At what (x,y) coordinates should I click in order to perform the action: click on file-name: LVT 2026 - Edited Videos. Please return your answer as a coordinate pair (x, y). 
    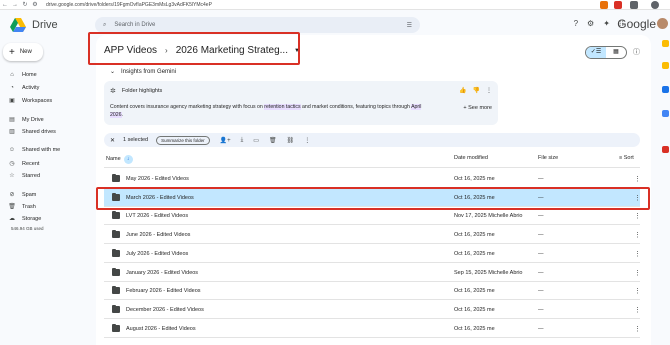
    Looking at the image, I should click on (157, 216).